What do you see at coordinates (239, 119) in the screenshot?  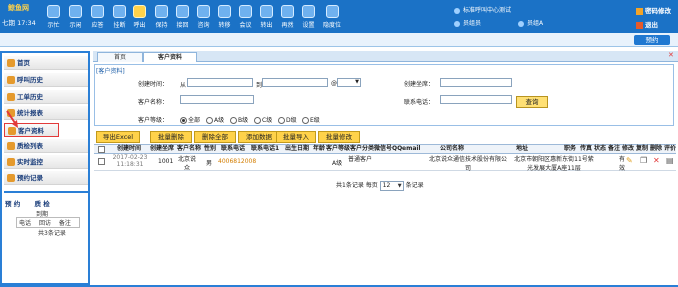 I see `level-radio-b: B级` at bounding box center [239, 119].